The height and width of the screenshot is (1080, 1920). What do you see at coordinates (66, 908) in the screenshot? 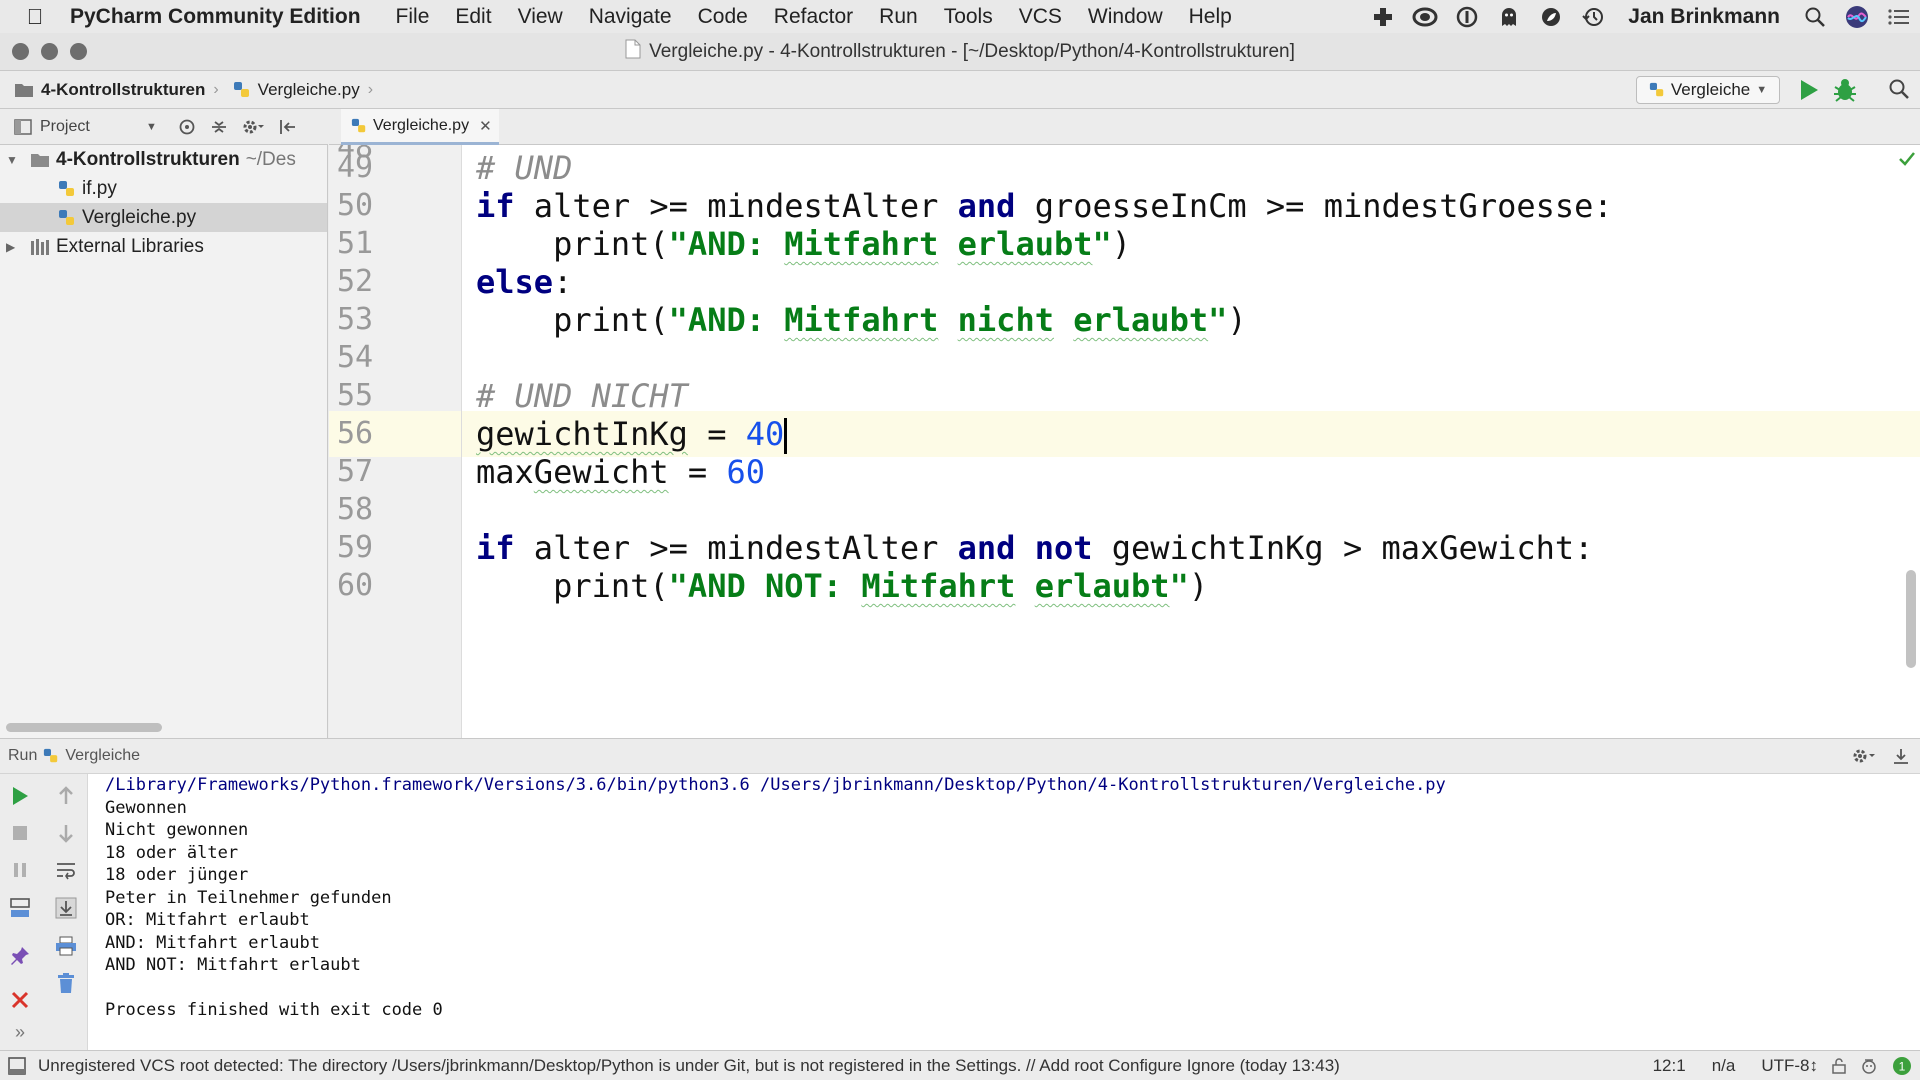
I see `scroll-to-end-icon` at bounding box center [66, 908].